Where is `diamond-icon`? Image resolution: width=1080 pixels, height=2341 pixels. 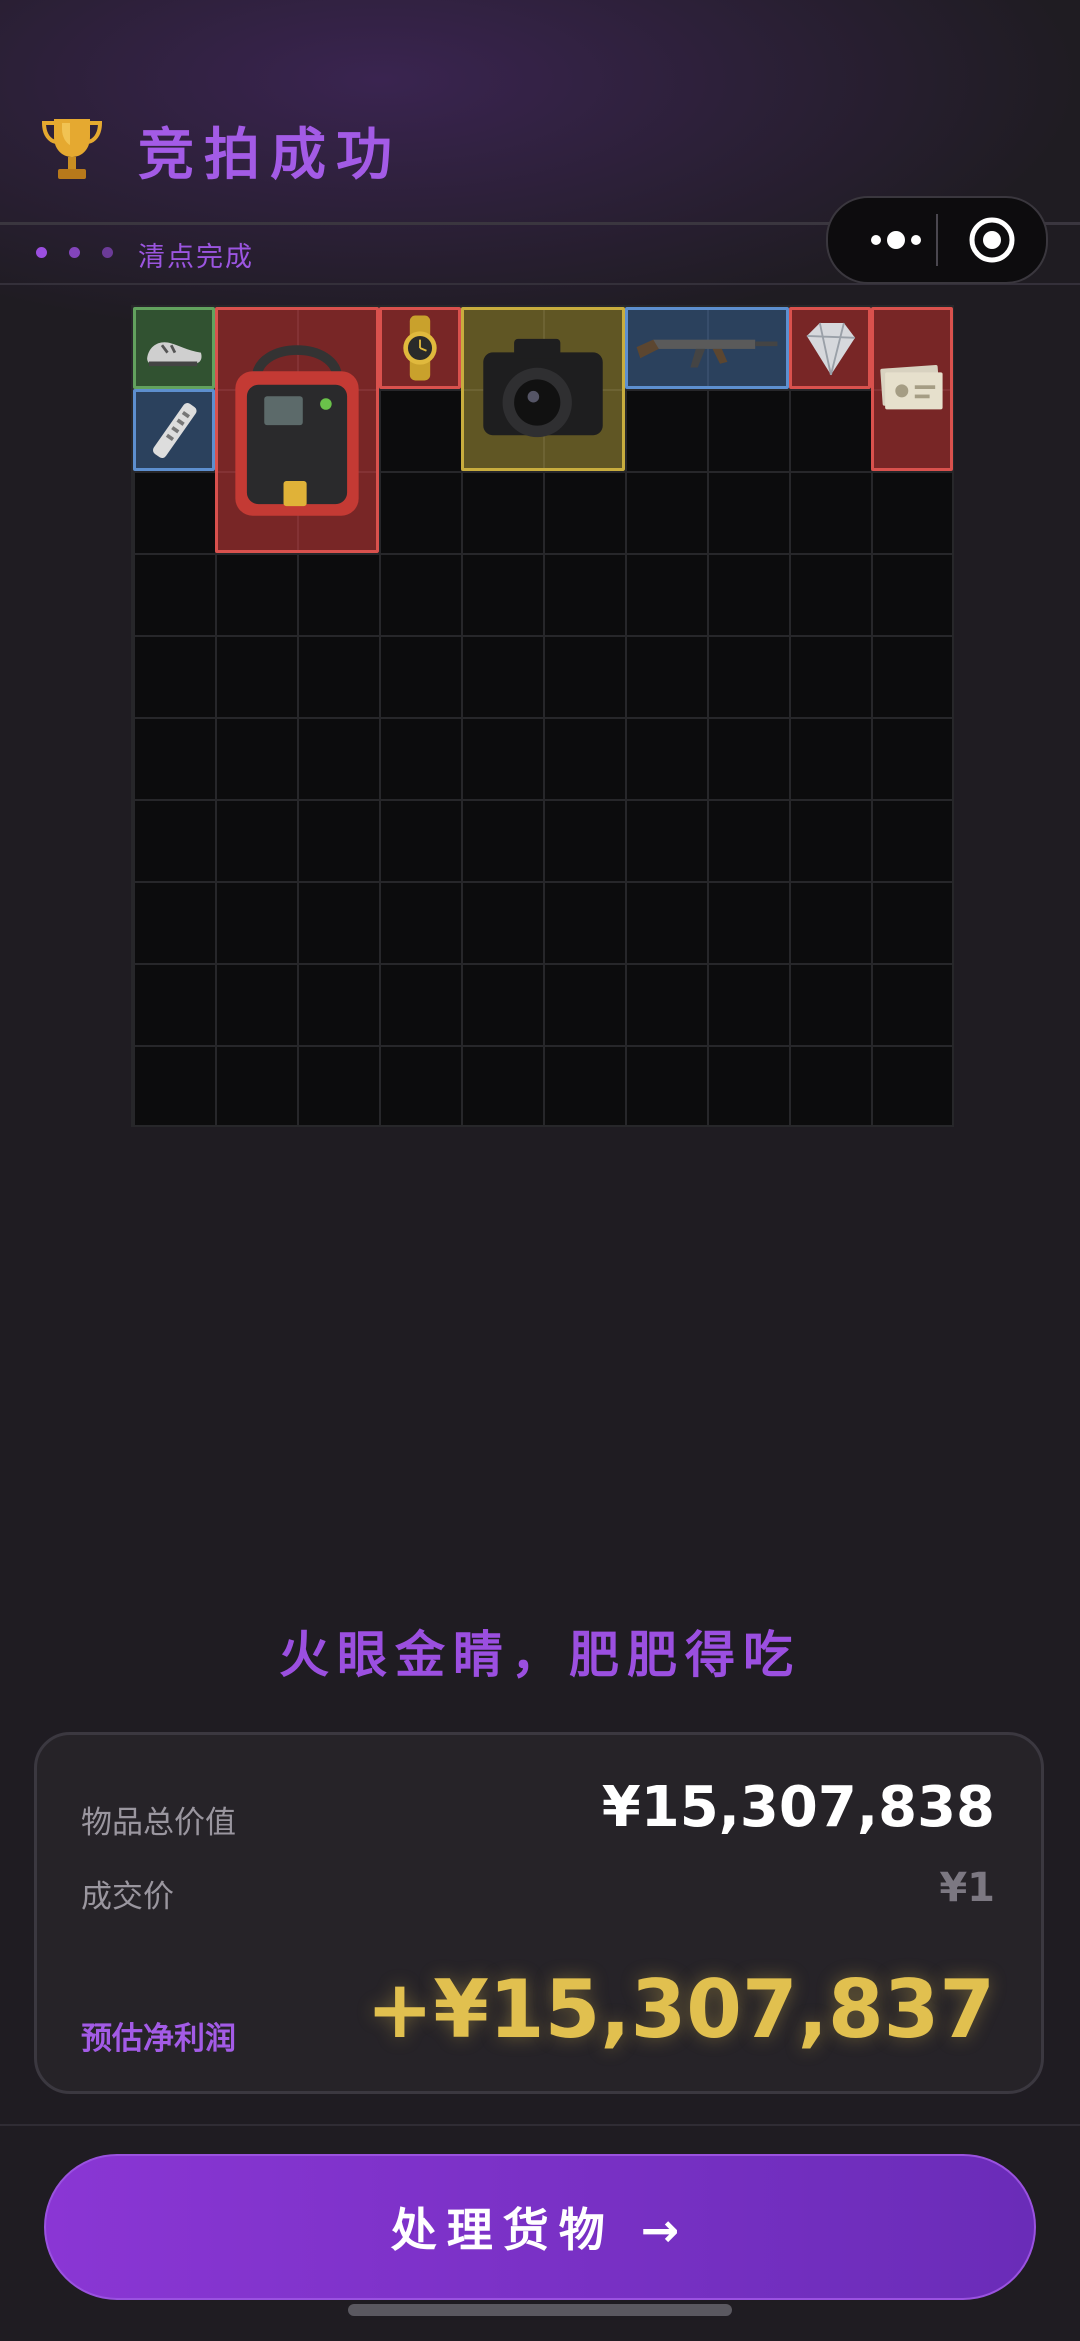
diamond-icon is located at coordinates (831, 349).